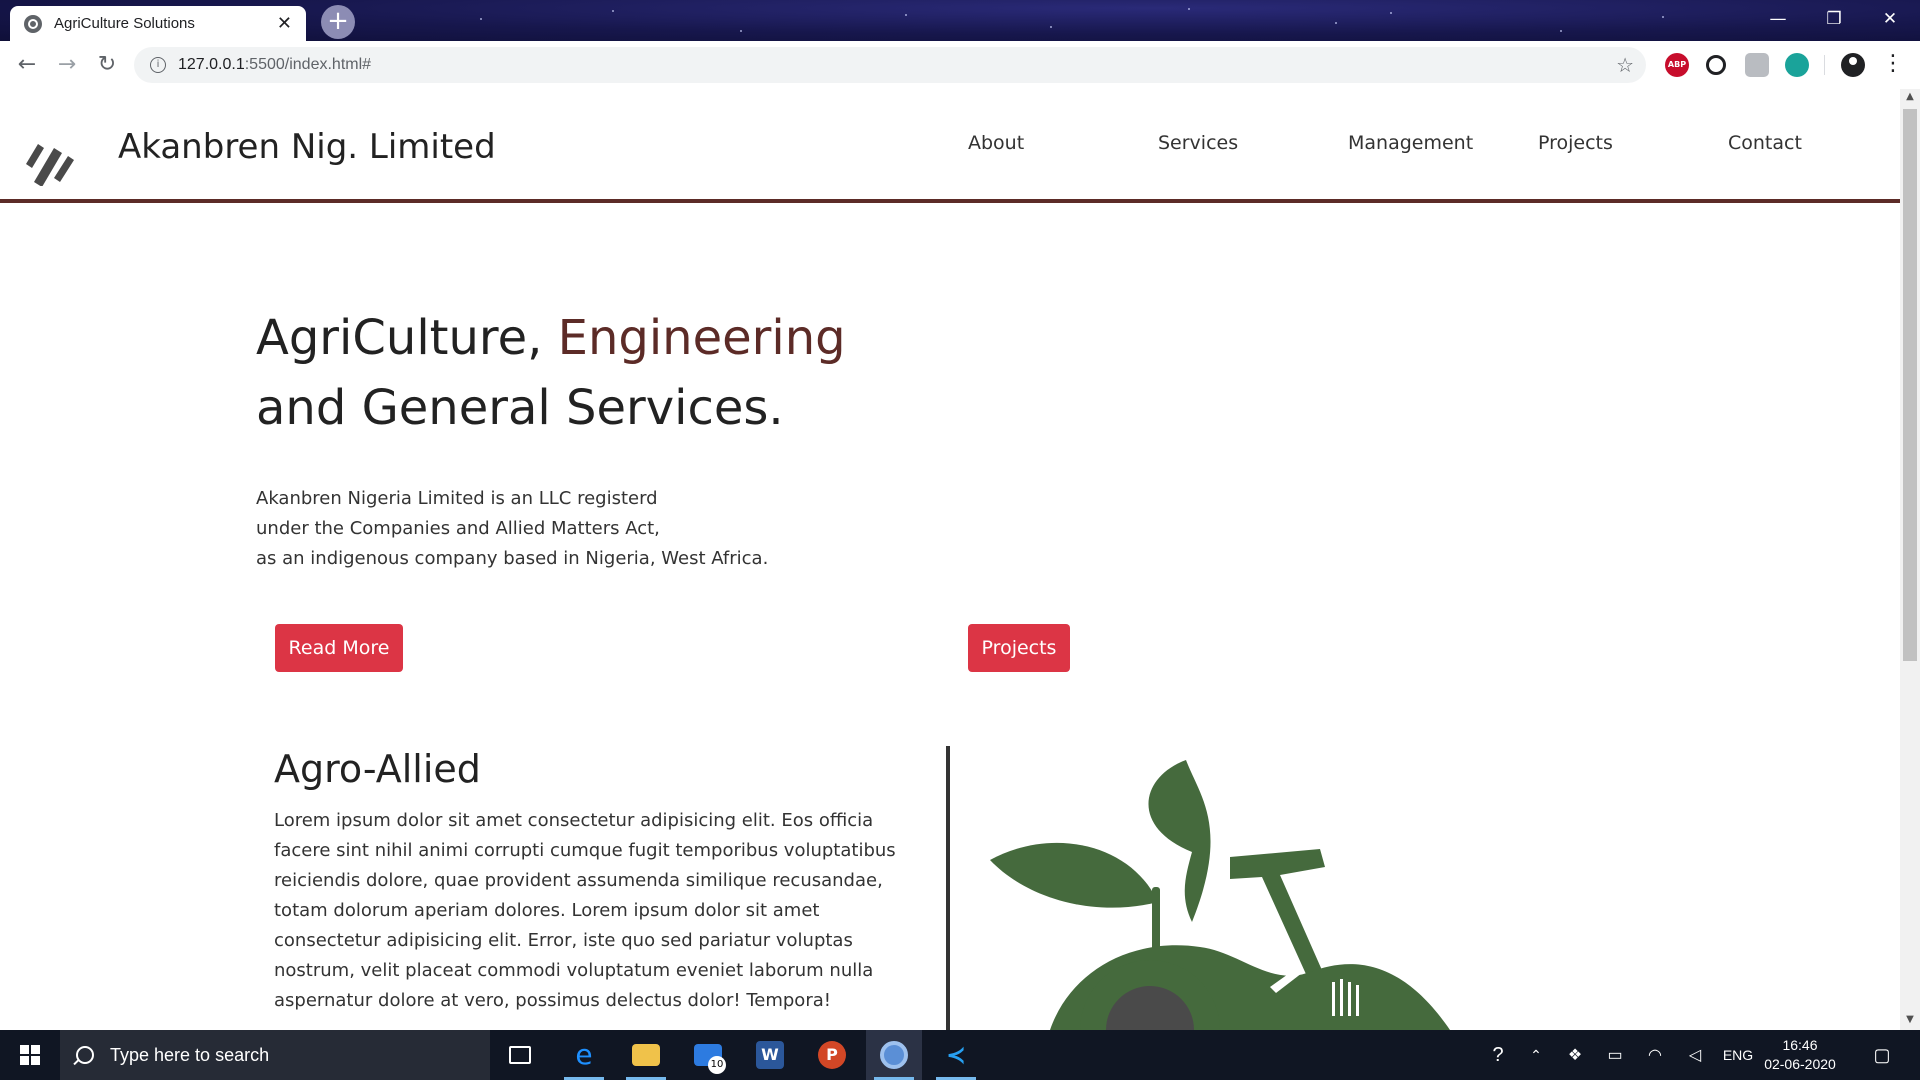 This screenshot has height=1080, width=1920. What do you see at coordinates (1198, 143) in the screenshot?
I see `nav-services: Services` at bounding box center [1198, 143].